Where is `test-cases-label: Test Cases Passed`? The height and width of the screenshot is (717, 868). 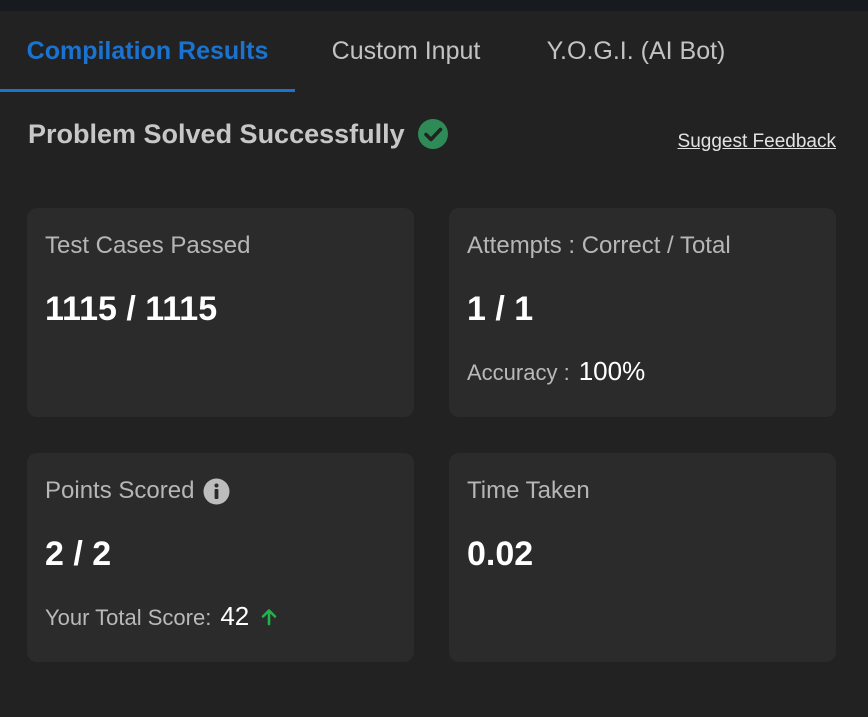
test-cases-label: Test Cases Passed is located at coordinates (148, 245).